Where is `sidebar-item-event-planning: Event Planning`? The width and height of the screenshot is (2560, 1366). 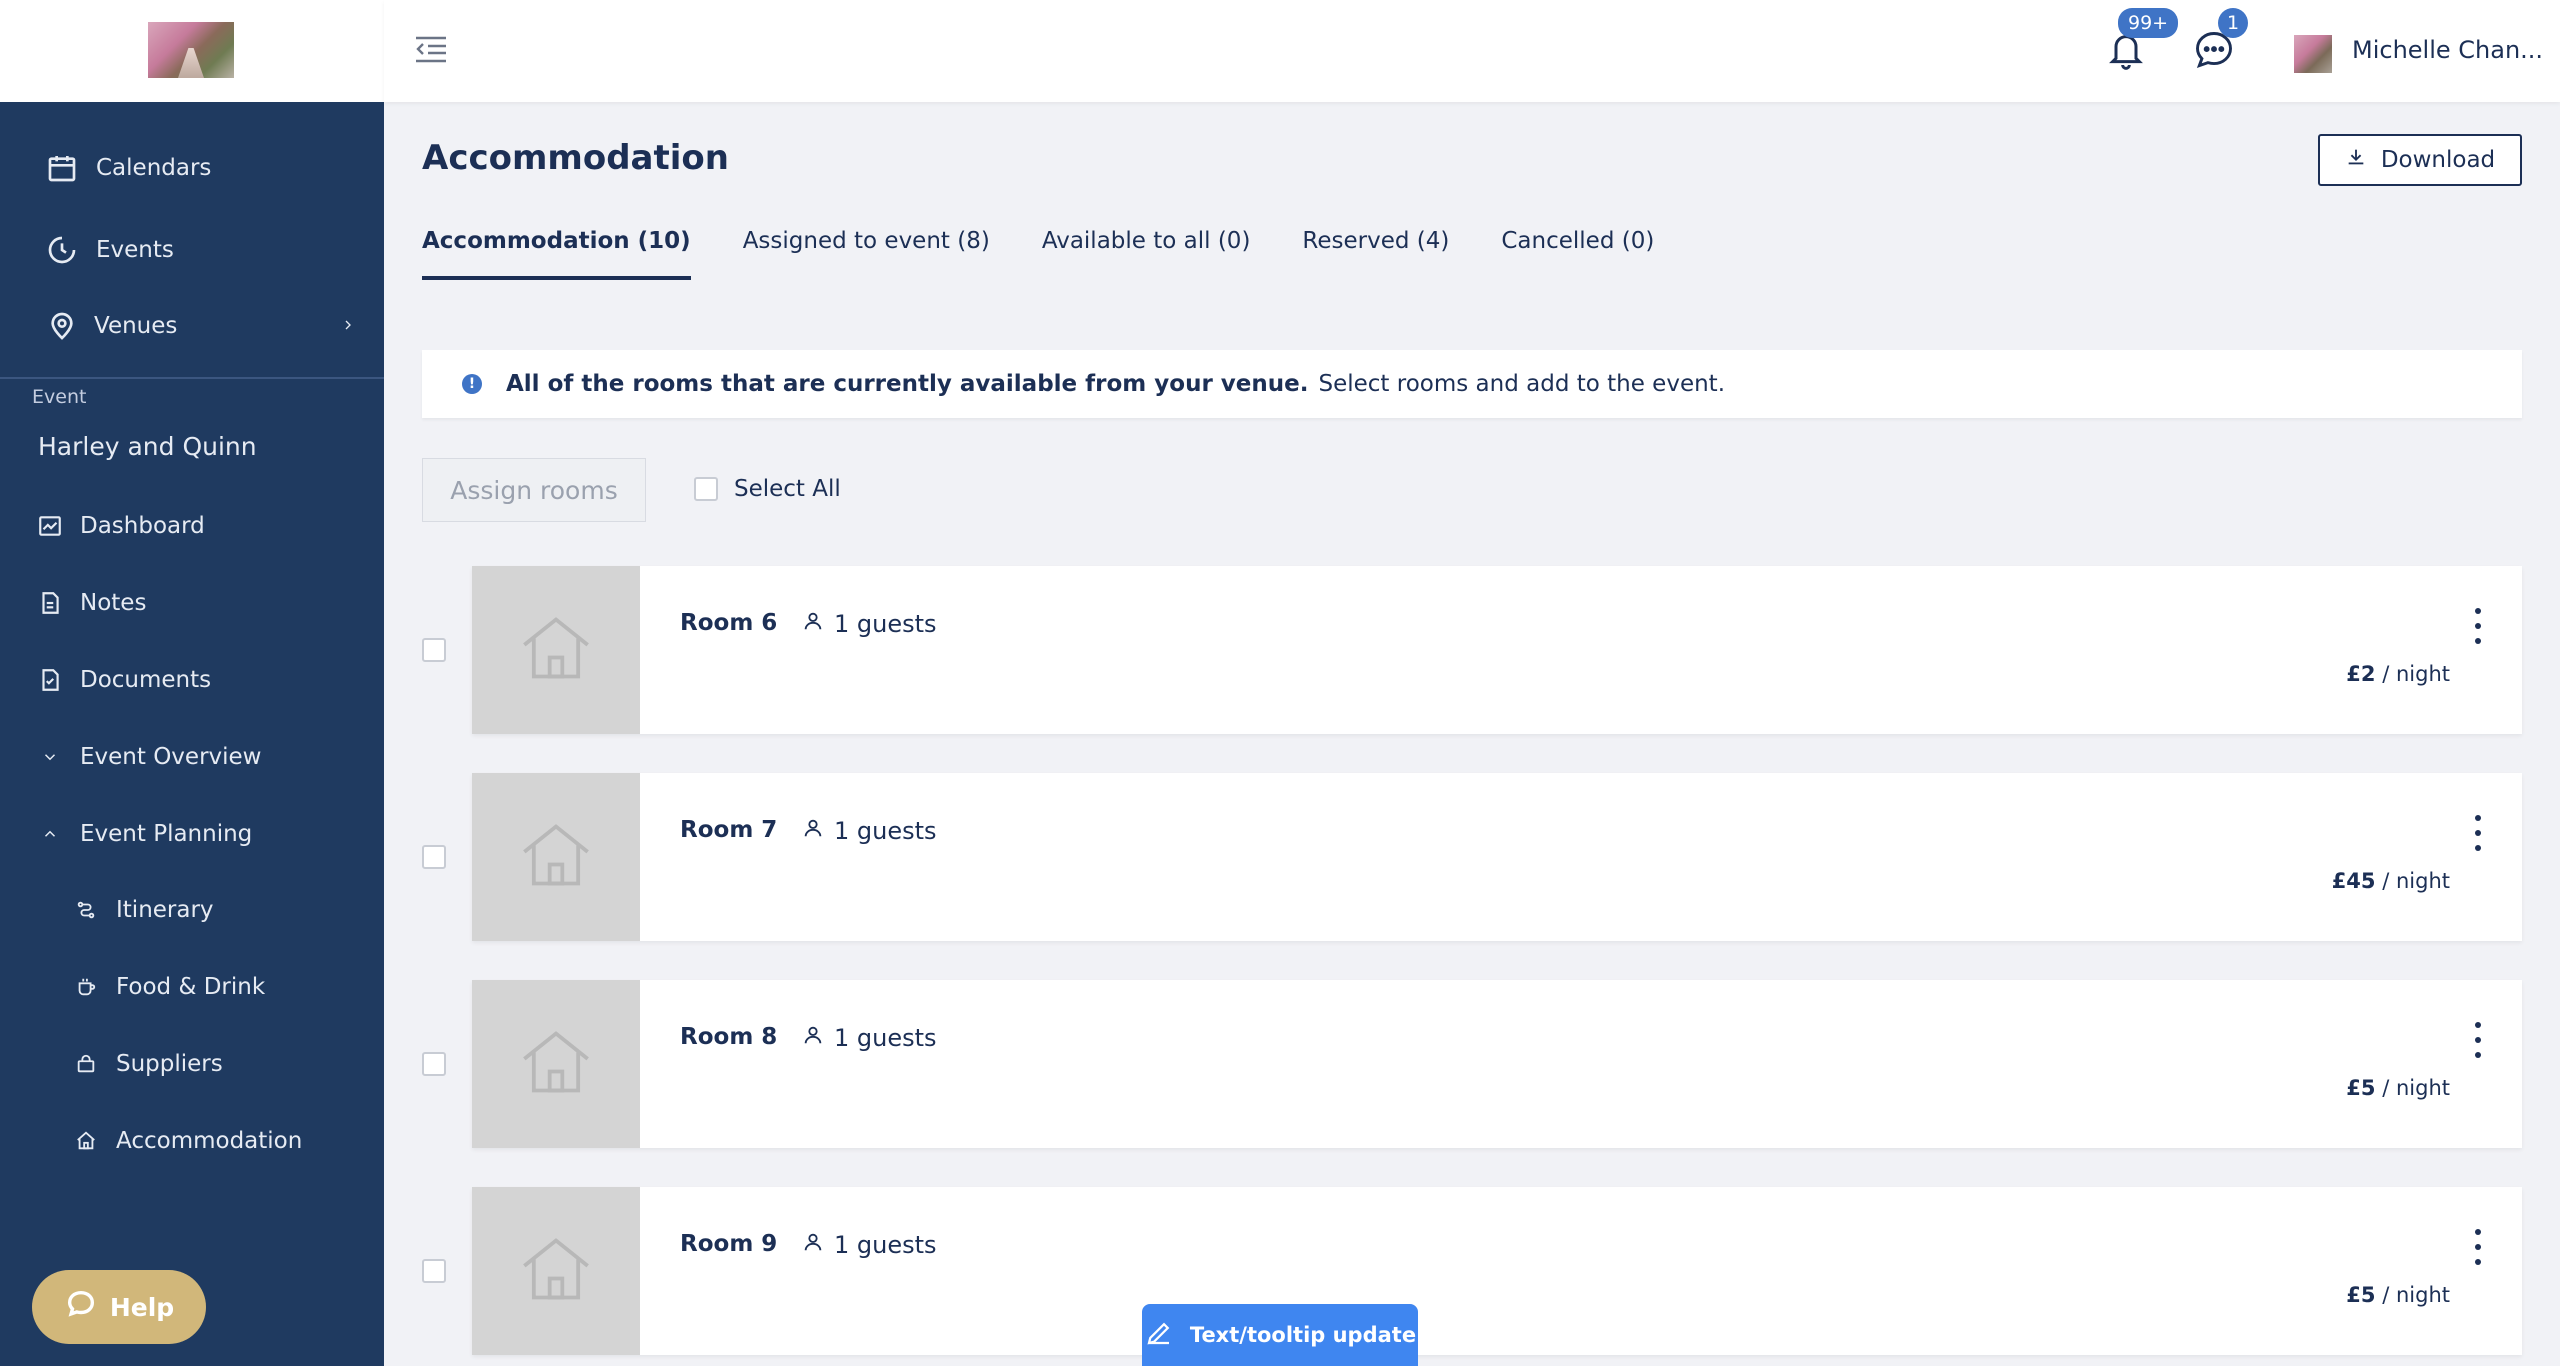 sidebar-item-event-planning: Event Planning is located at coordinates (192, 834).